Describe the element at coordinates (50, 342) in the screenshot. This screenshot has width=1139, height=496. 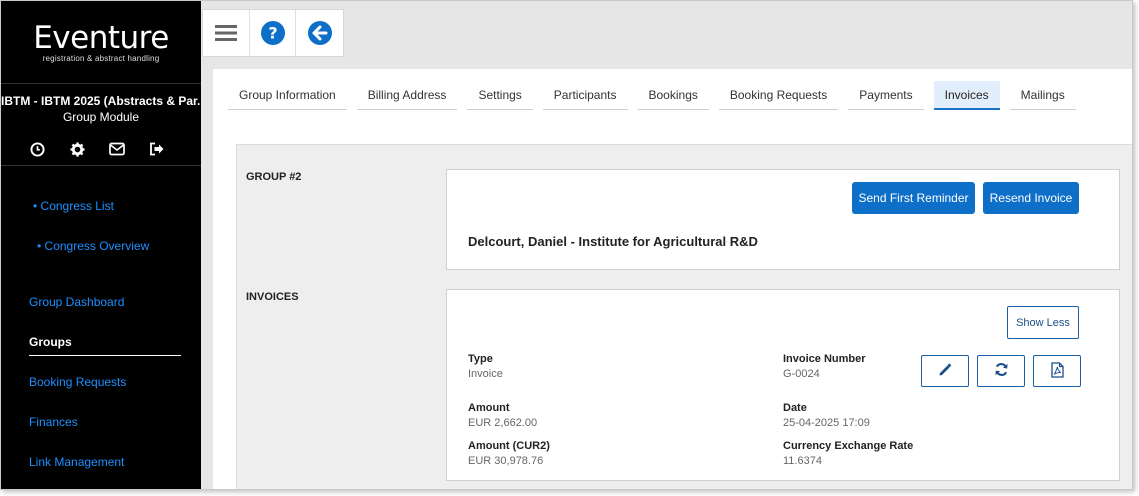
I see `sidebar-item-groups: Groups` at that location.